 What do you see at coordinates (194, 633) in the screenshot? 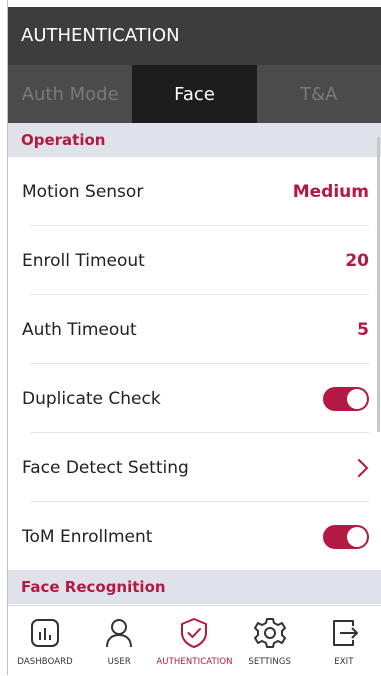
I see `shield-check-icon` at bounding box center [194, 633].